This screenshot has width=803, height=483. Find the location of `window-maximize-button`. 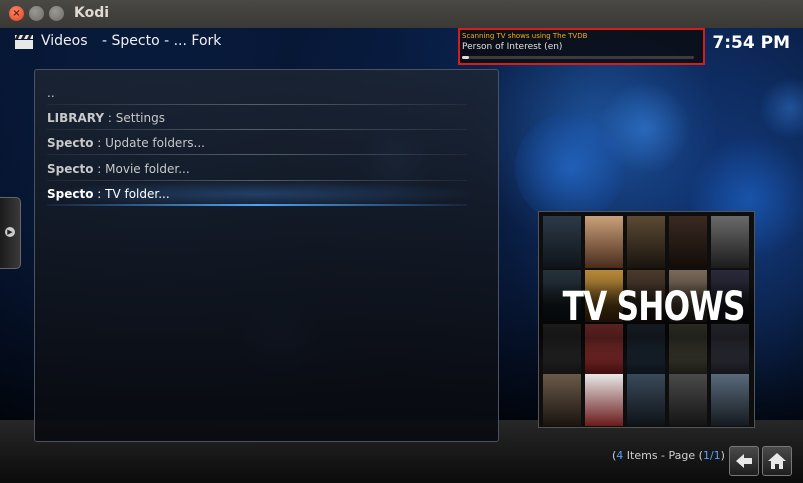

window-maximize-button is located at coordinates (56, 13).